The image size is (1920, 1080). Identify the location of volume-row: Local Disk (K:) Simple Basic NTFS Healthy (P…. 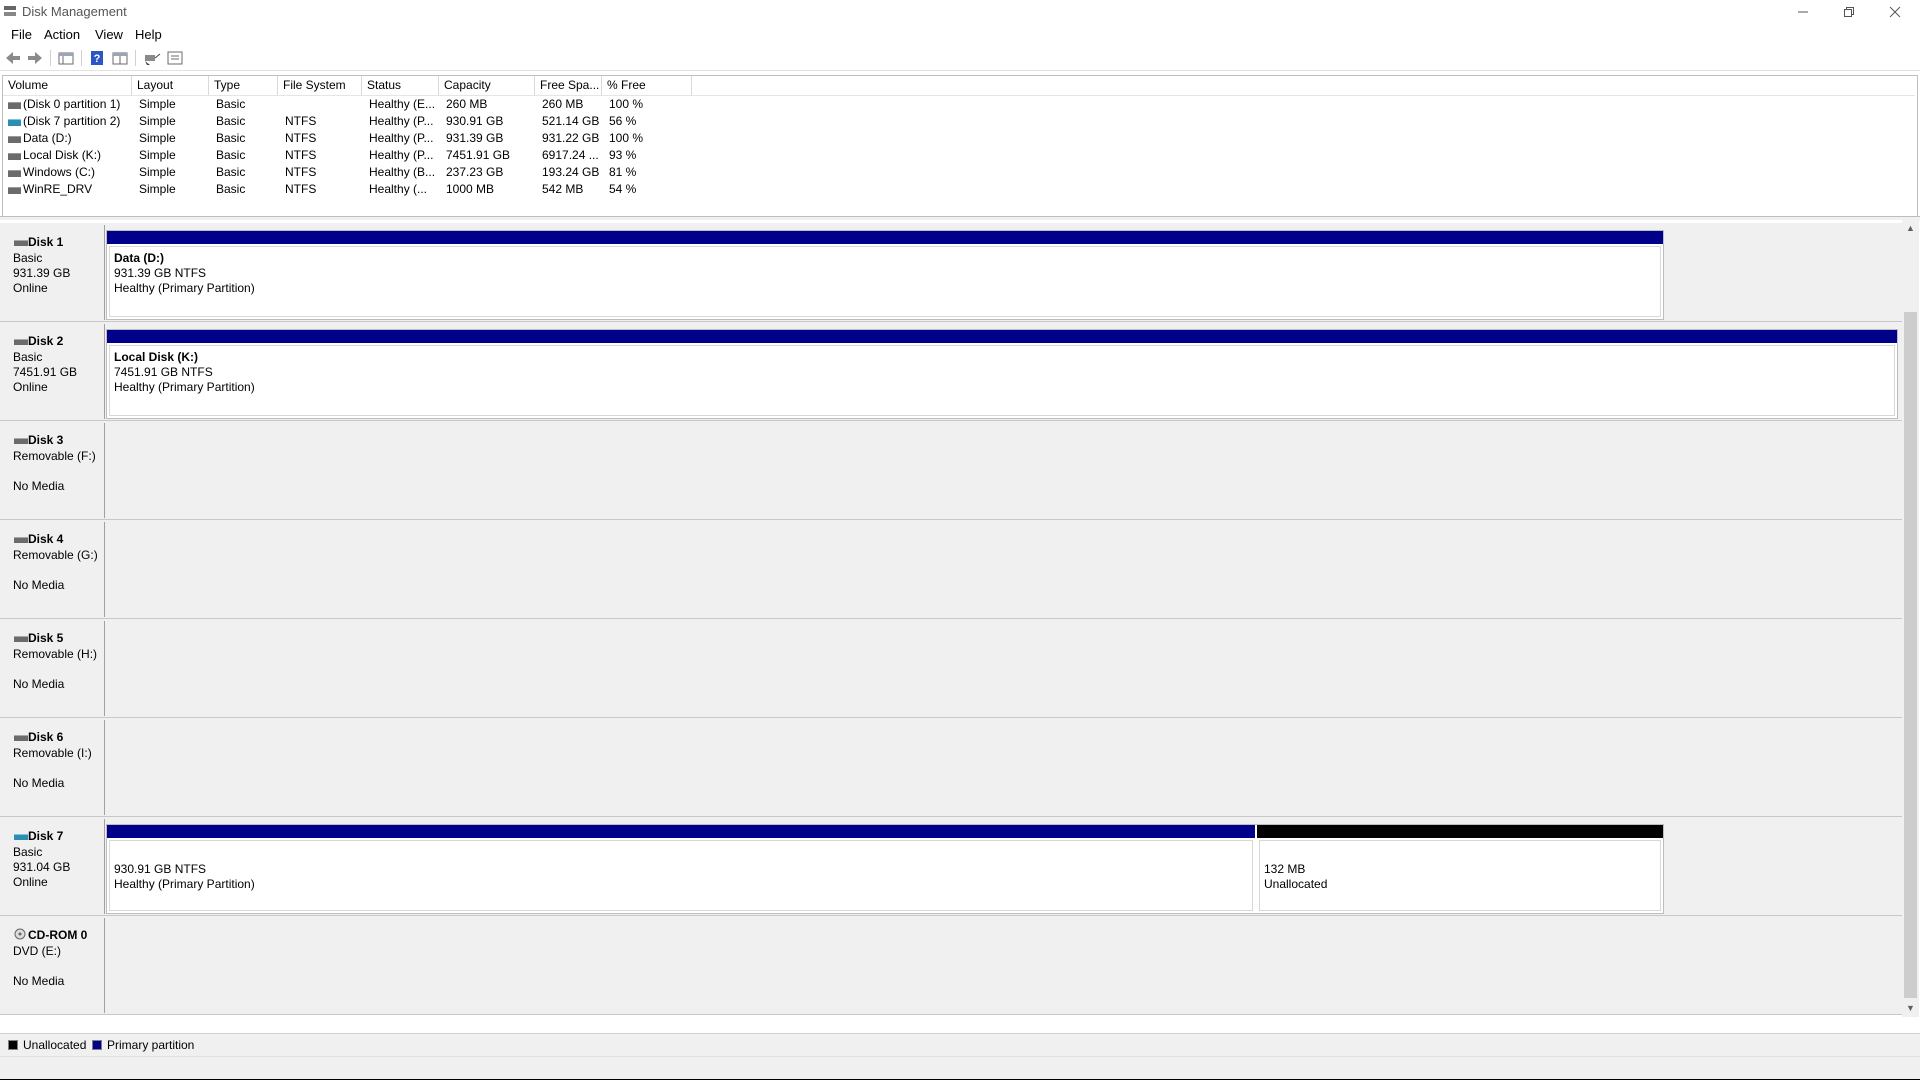
(353, 155).